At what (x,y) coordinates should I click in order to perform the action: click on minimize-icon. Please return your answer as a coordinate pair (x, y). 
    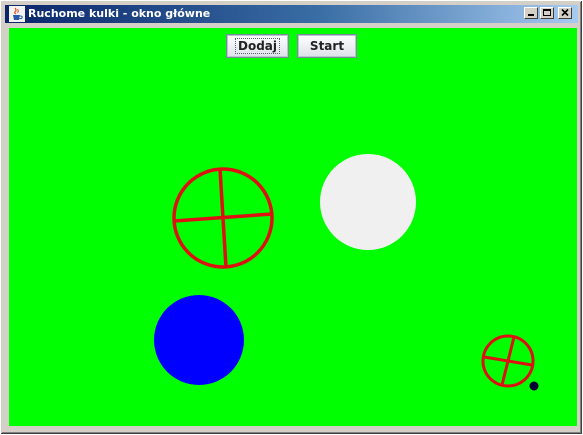
    Looking at the image, I should click on (531, 15).